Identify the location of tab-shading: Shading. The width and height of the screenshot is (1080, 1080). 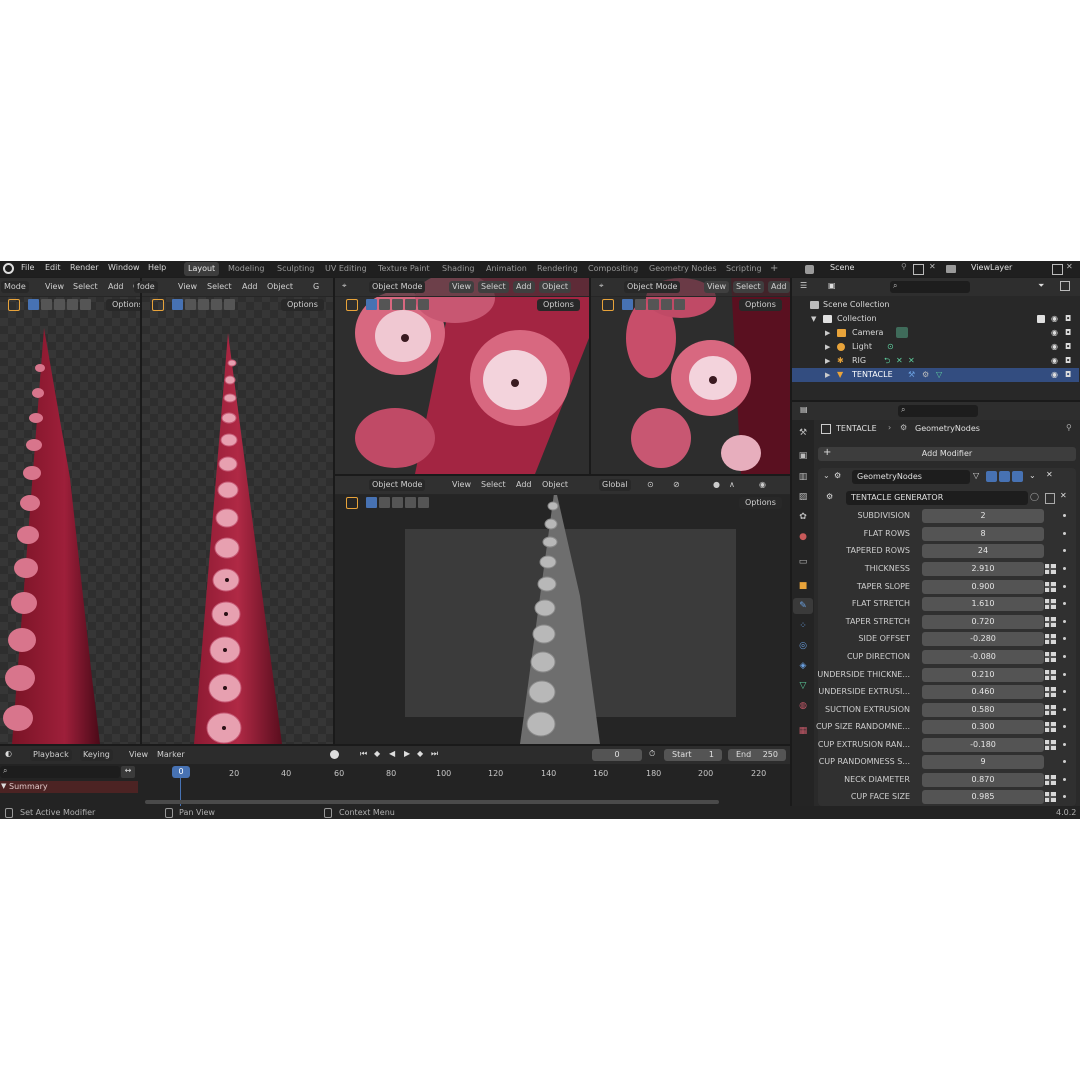
(458, 269).